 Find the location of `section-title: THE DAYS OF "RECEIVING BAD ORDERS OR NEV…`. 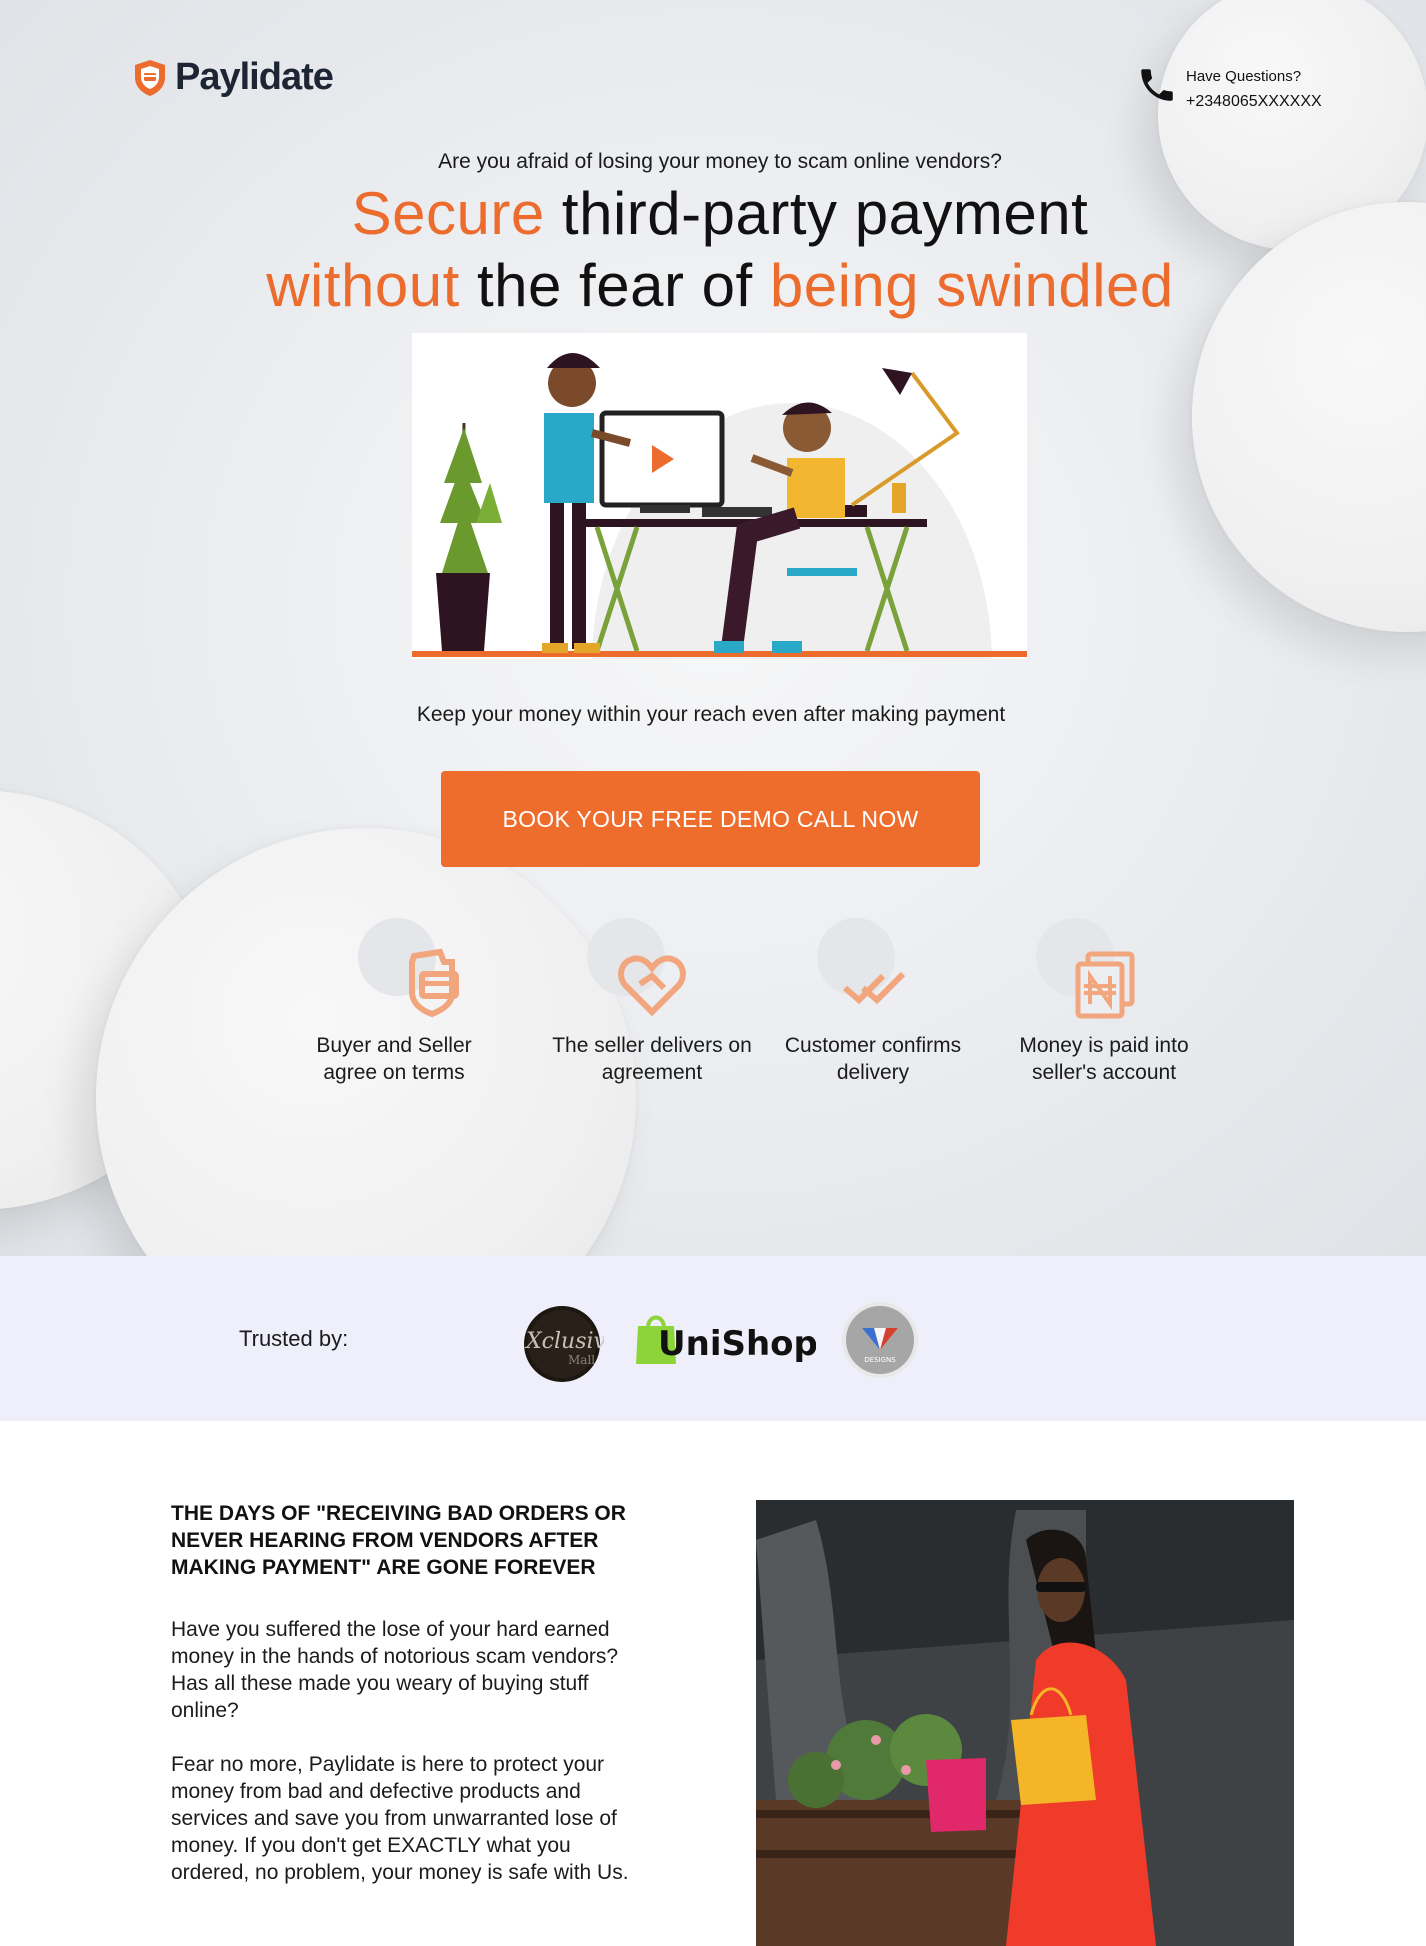

section-title: THE DAYS OF "RECEIVING BAD ORDERS OR NEV… is located at coordinates (398, 1540).